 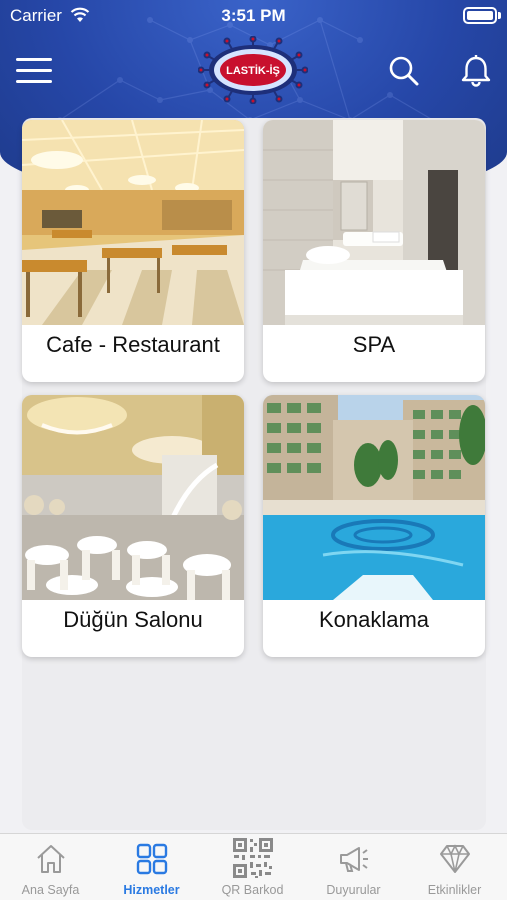 What do you see at coordinates (133, 497) in the screenshot?
I see `wedding-hall-photo` at bounding box center [133, 497].